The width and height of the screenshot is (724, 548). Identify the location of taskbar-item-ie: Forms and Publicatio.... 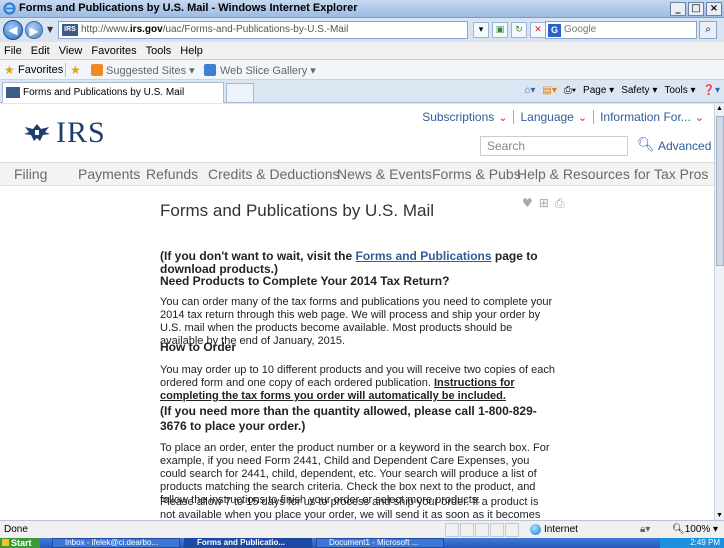
(248, 543).